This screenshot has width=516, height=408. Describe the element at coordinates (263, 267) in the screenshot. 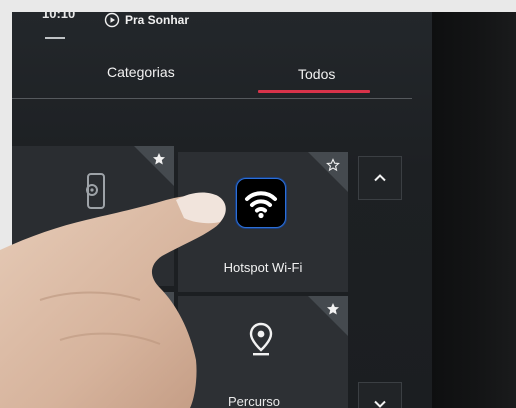

I see `app-tile-label: Hotspot Wi-Fi` at that location.